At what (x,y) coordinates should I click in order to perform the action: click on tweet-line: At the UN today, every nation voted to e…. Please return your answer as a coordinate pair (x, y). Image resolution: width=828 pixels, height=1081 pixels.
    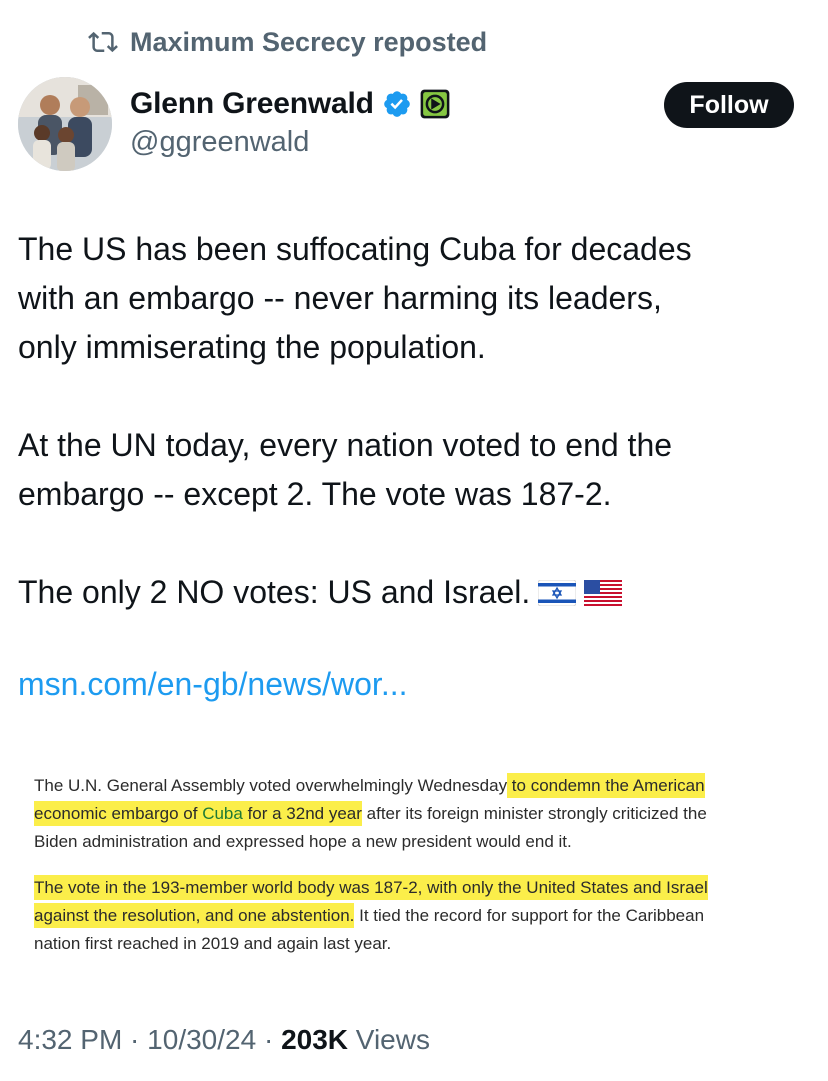
    Looking at the image, I should click on (345, 445).